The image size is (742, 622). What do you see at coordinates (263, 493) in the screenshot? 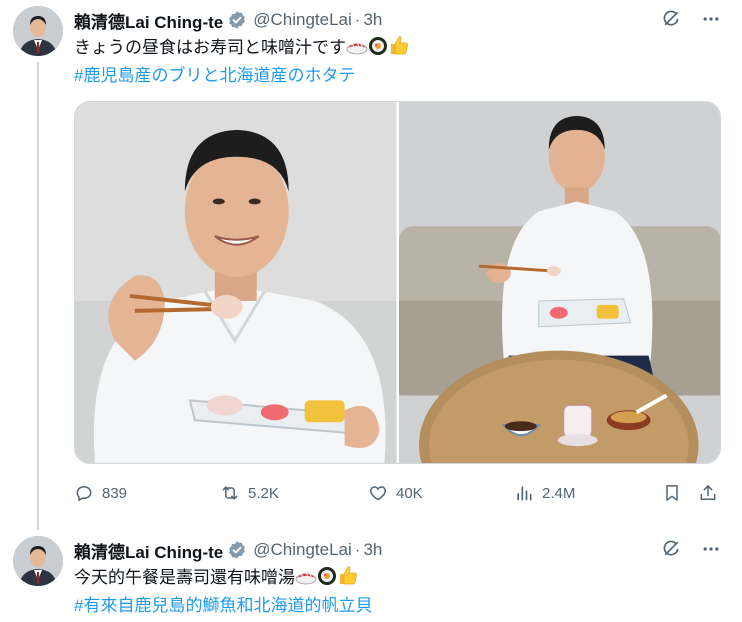
I see `retweet-count: 5.2K` at bounding box center [263, 493].